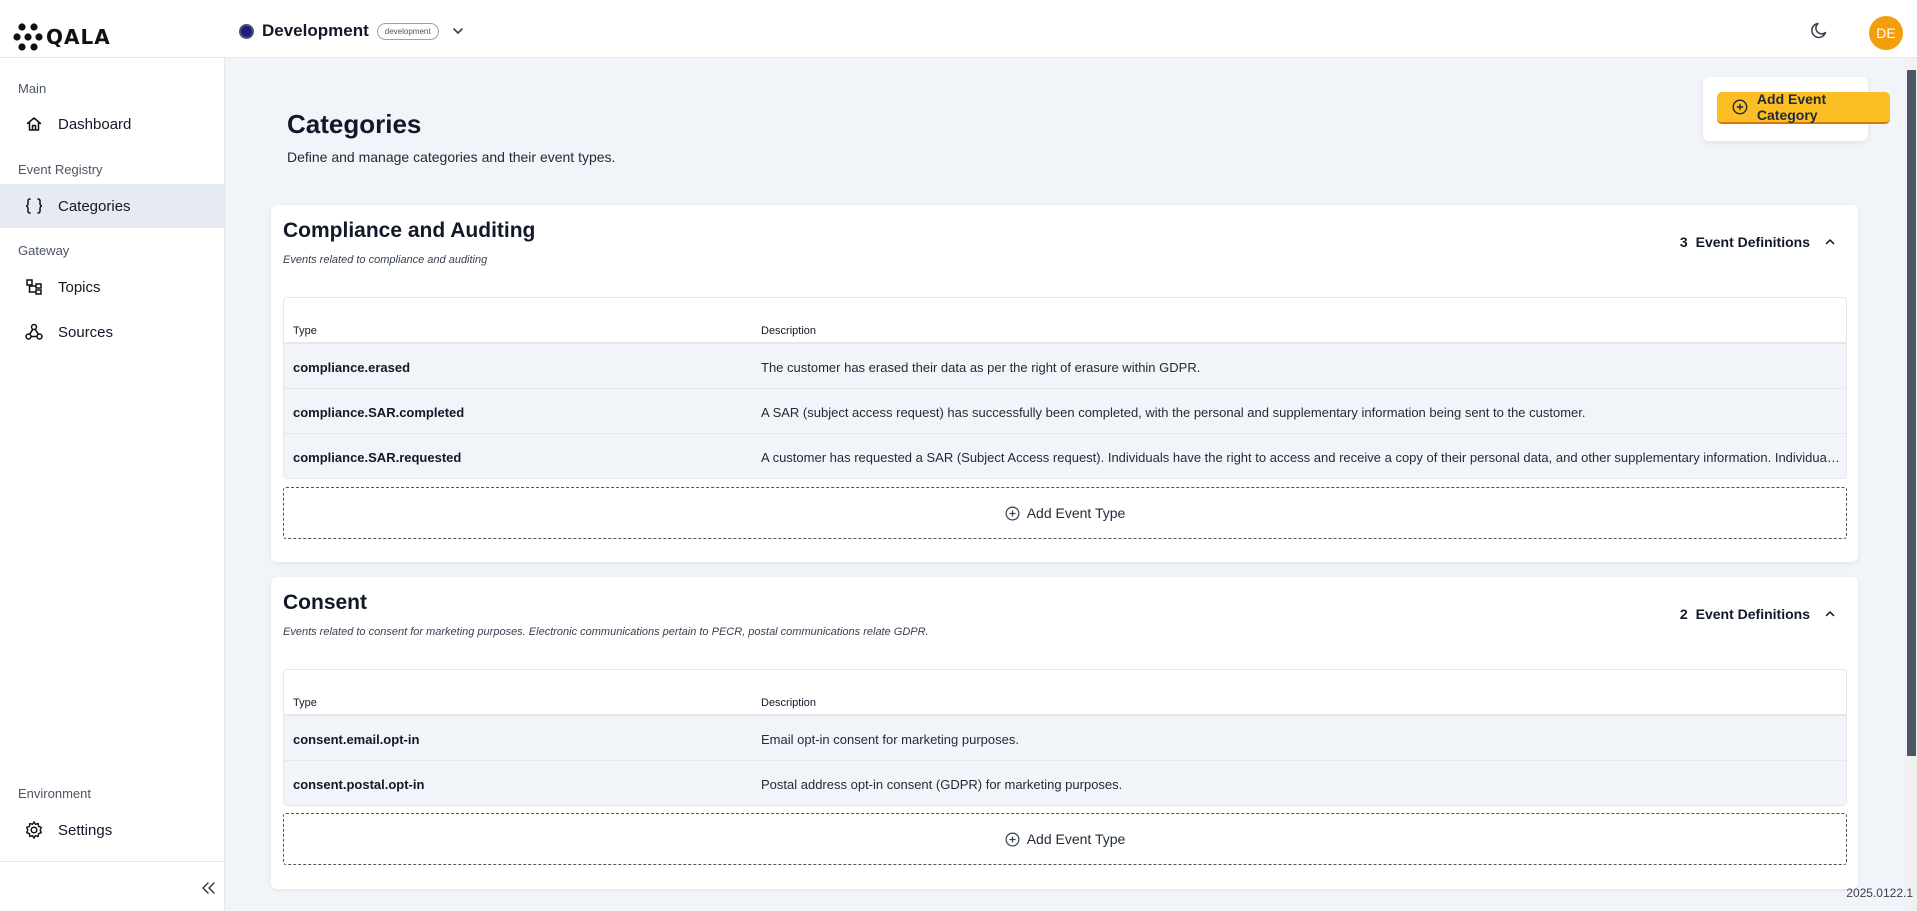  What do you see at coordinates (1911, 413) in the screenshot?
I see `scrollbar-thumb` at bounding box center [1911, 413].